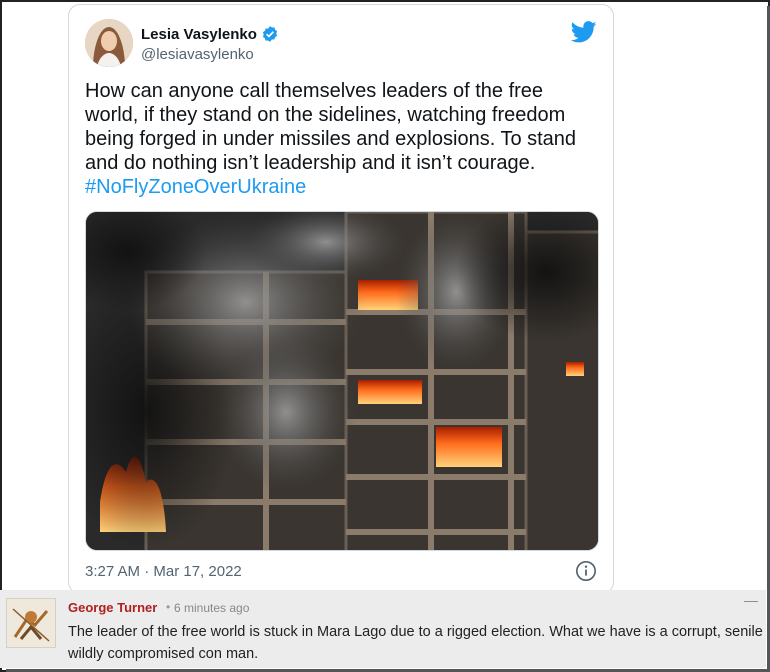  What do you see at coordinates (112, 607) in the screenshot?
I see `comment-author-name: George Turner` at bounding box center [112, 607].